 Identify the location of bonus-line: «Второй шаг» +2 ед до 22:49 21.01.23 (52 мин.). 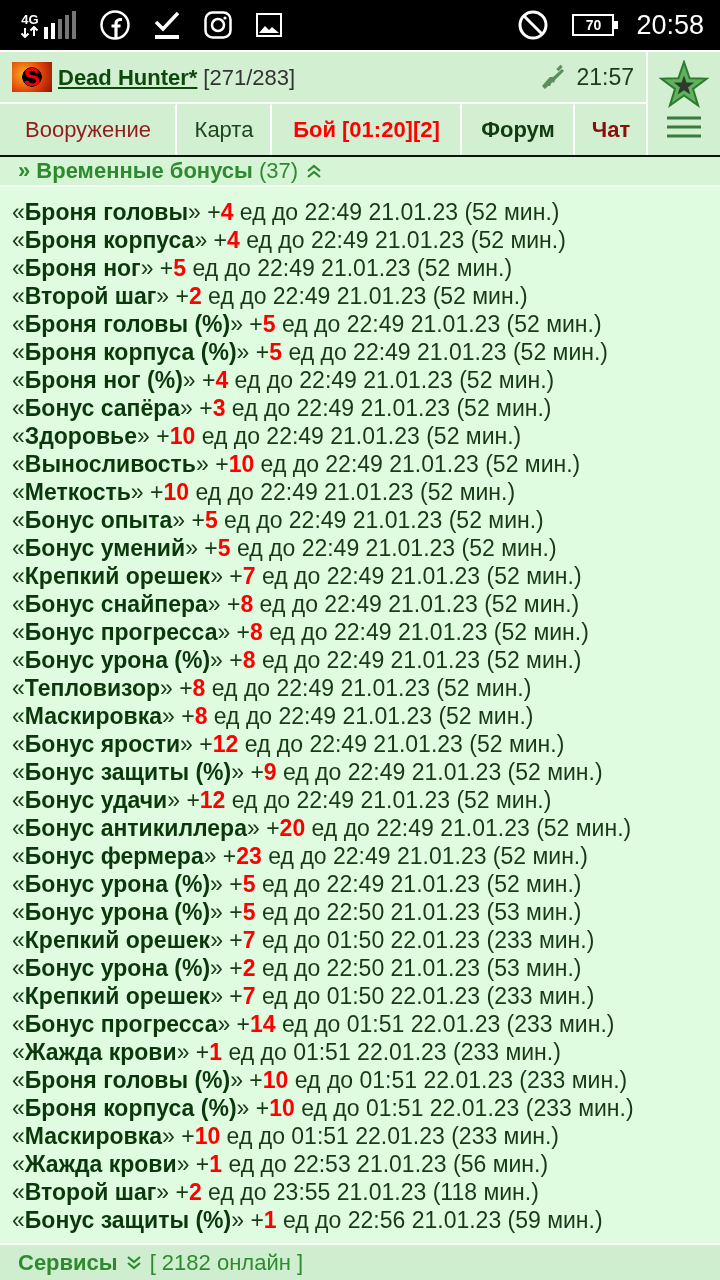
(270, 296).